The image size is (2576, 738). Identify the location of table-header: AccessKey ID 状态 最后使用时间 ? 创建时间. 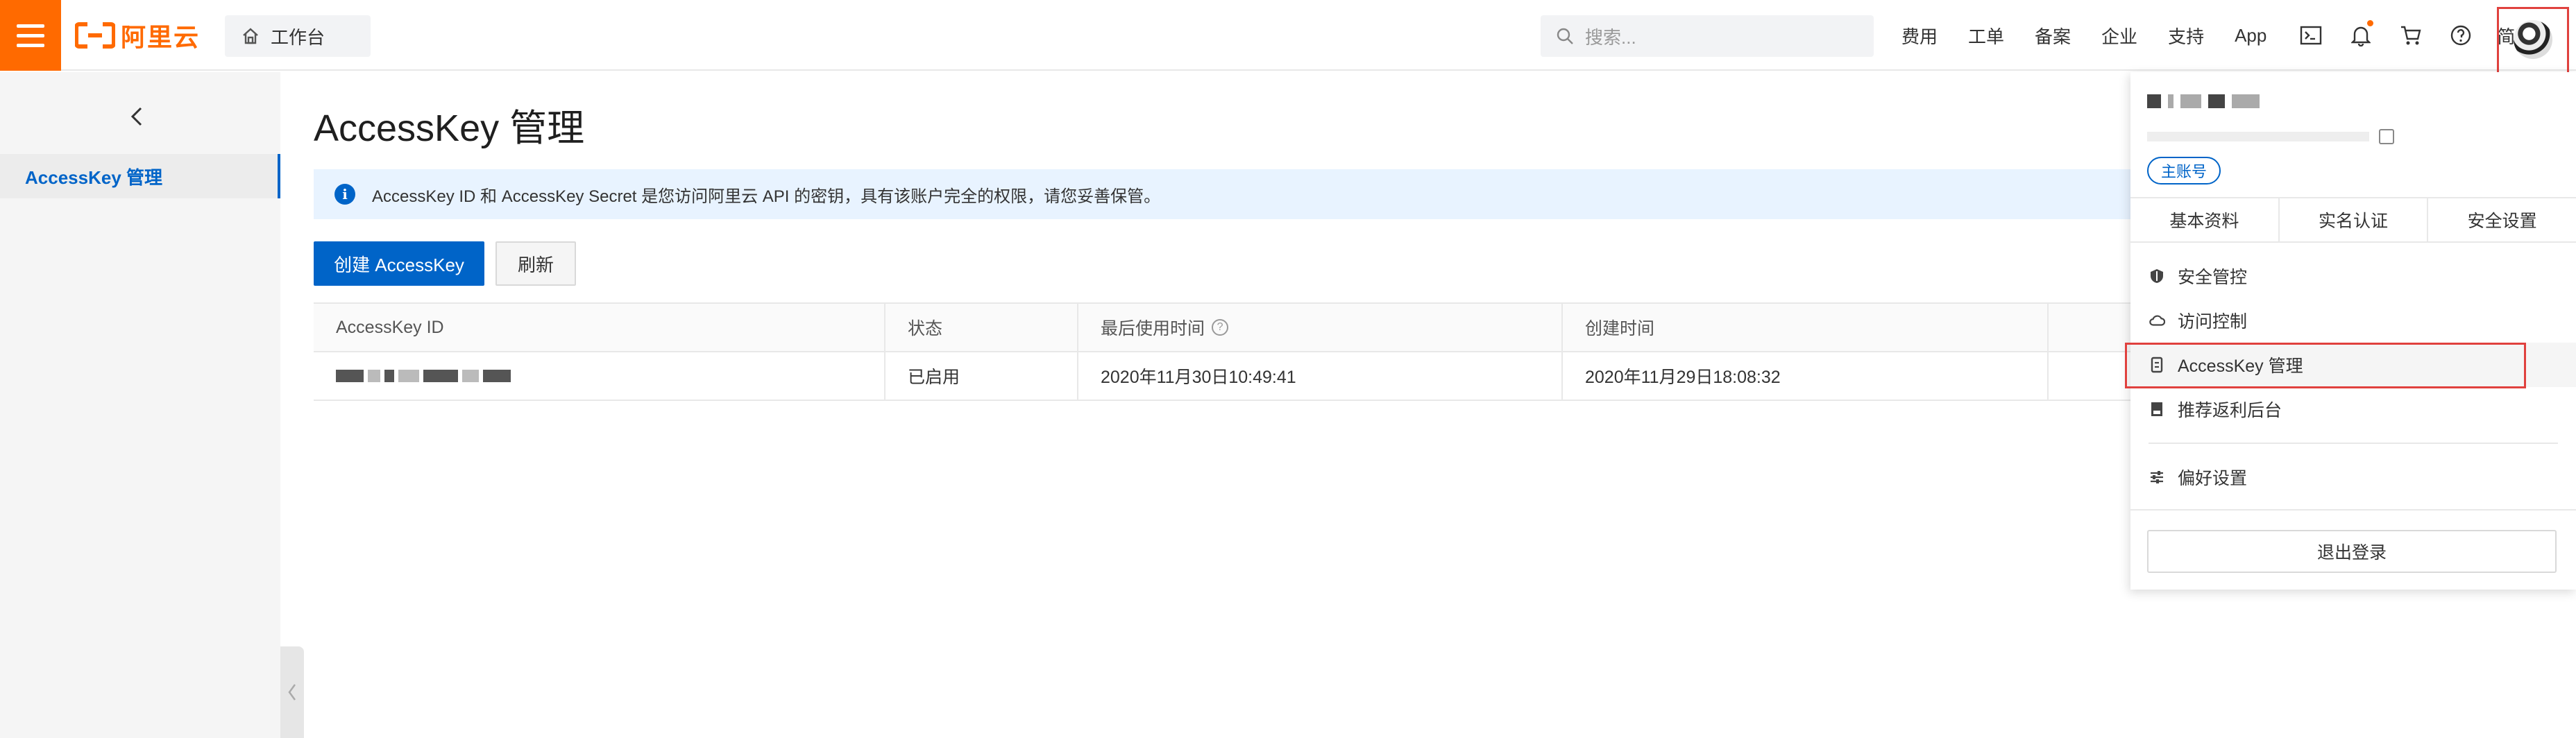
(1320, 328).